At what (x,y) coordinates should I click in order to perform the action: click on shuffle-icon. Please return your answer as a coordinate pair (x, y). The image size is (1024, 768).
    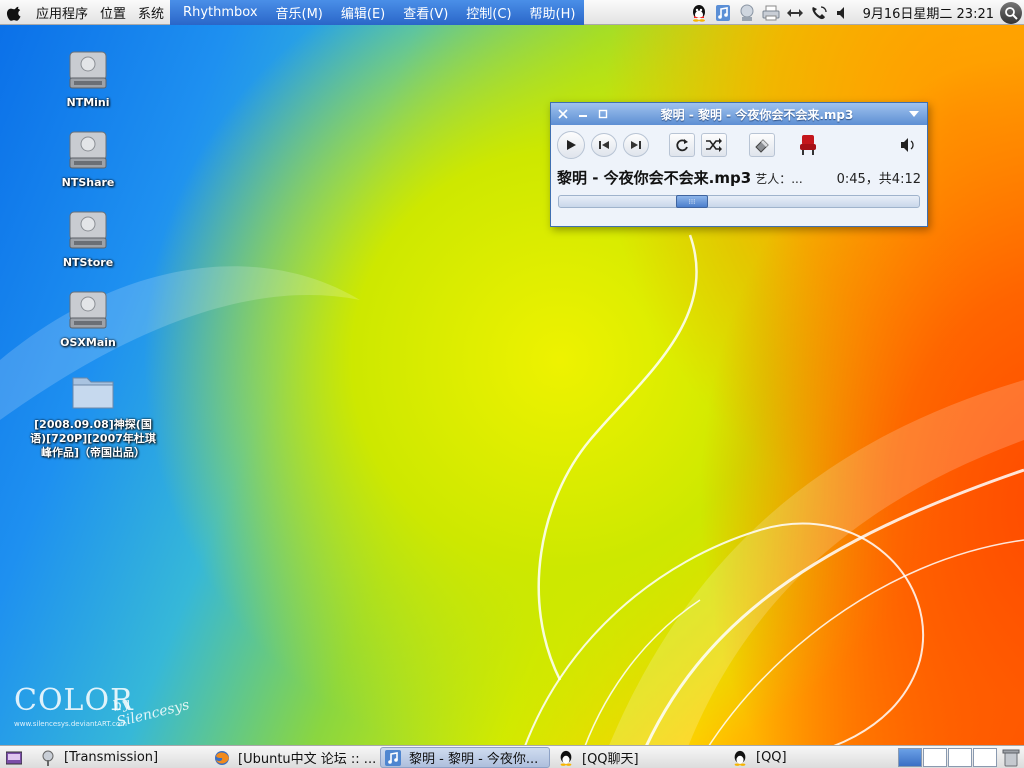
    Looking at the image, I should click on (714, 145).